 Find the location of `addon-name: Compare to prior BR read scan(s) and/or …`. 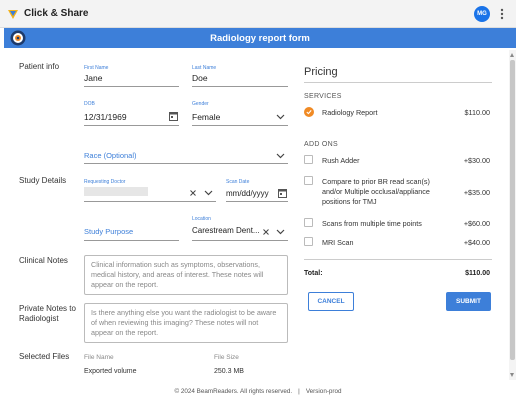

addon-name: Compare to prior BR read scan(s) and/or … is located at coordinates (376, 191).